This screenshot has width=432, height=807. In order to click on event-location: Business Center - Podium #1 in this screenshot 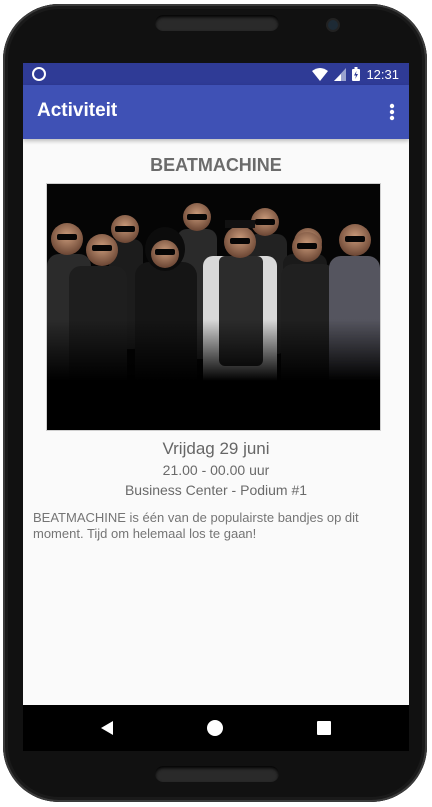, I will do `click(216, 490)`.